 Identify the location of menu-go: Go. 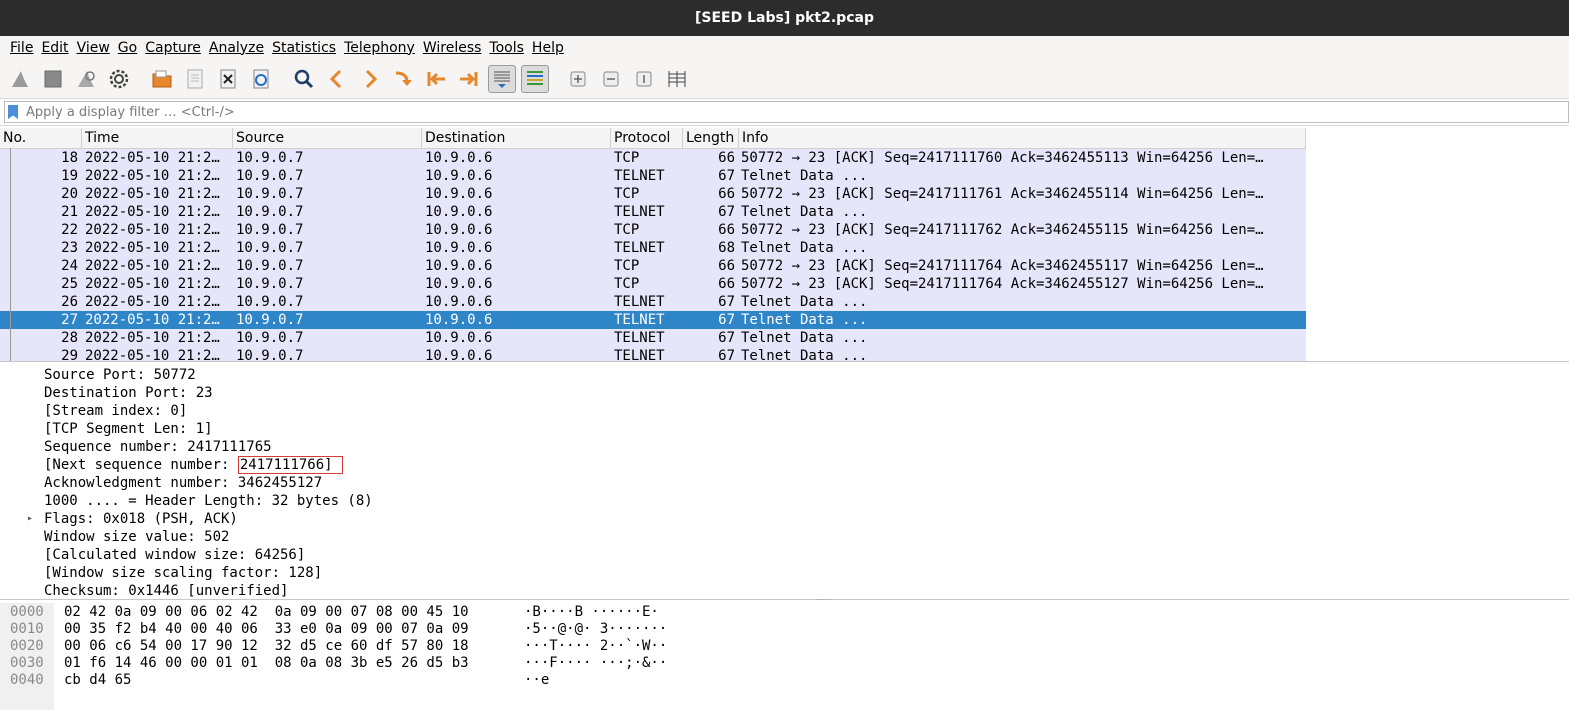
(127, 48).